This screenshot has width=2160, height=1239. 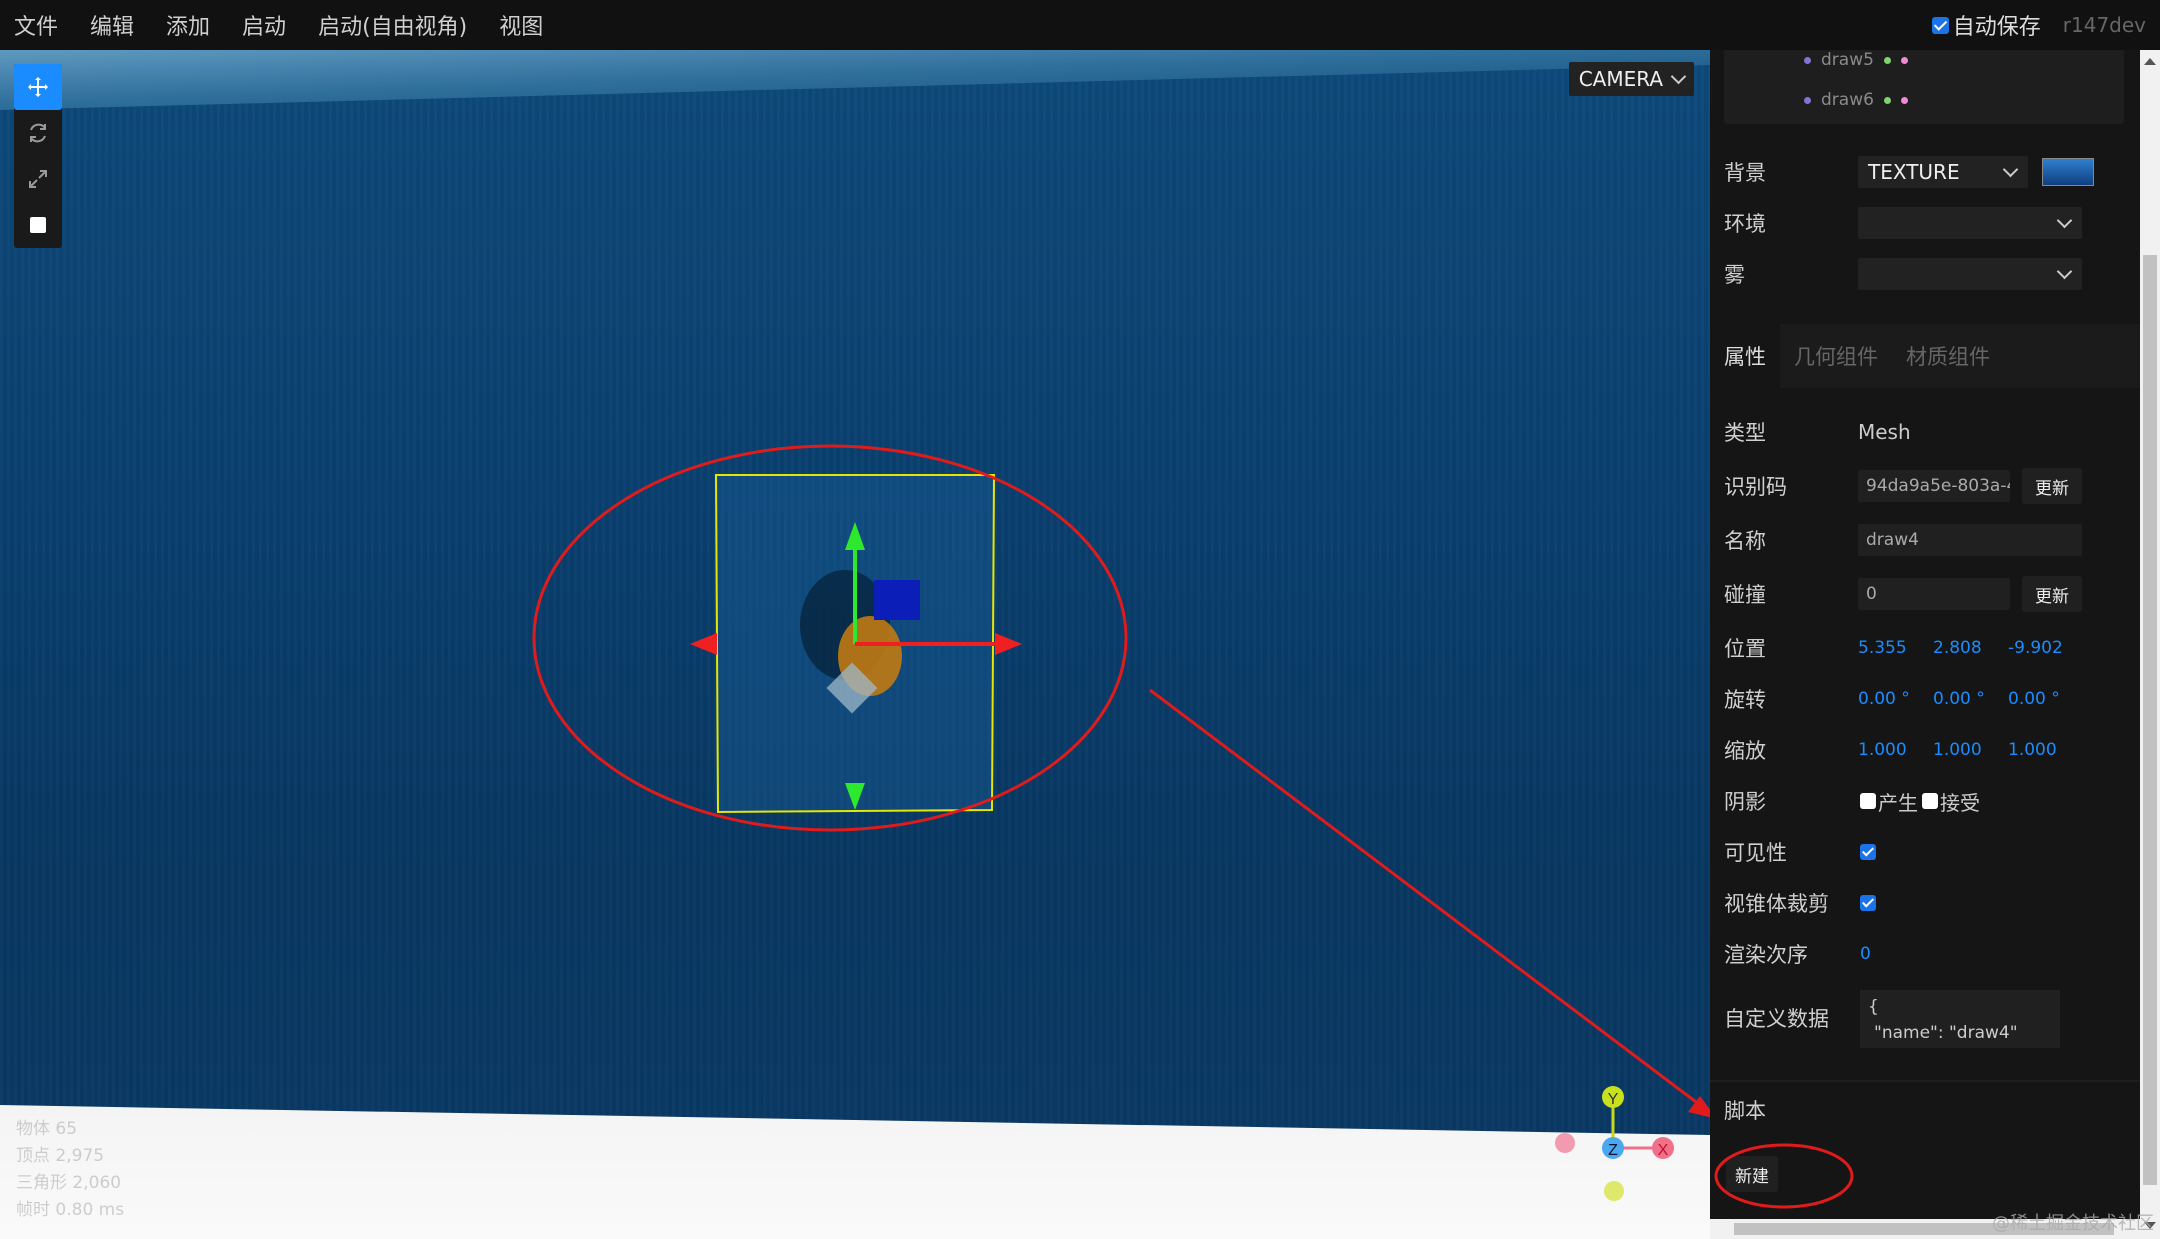 I want to click on camera-select: CAMERA, so click(x=1631, y=79).